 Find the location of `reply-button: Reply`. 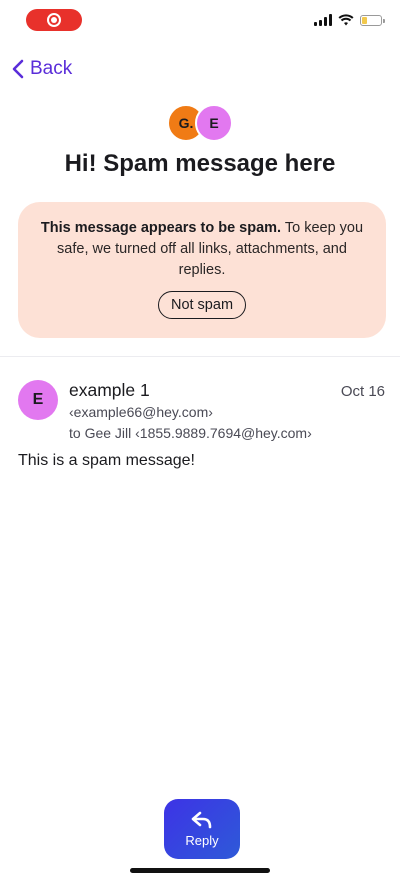

reply-button: Reply is located at coordinates (202, 829).